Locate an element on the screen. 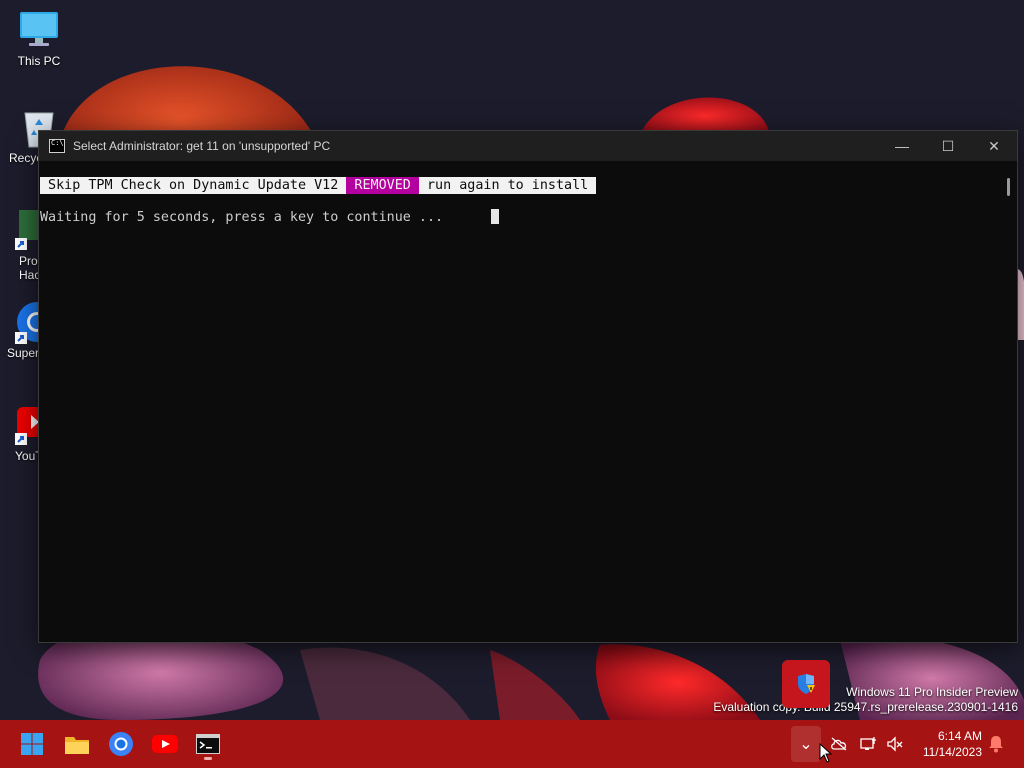 The image size is (1024, 768). taskbar-chrome is located at coordinates (121, 744).